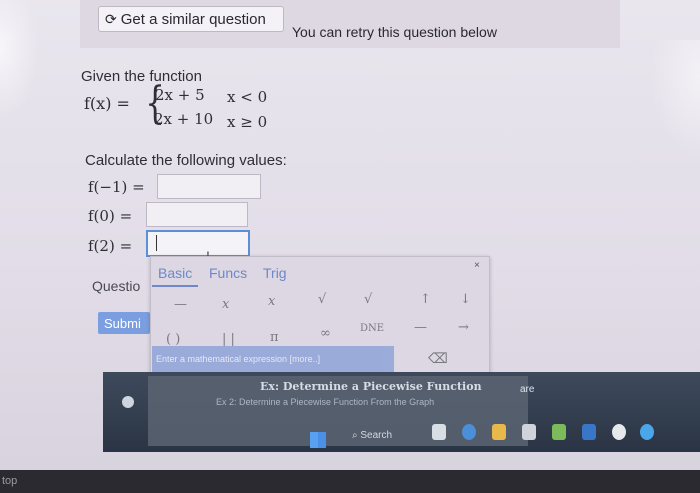 This screenshot has height=493, width=700. Describe the element at coordinates (322, 299) in the screenshot. I see `palette-key-sqrt: √` at that location.